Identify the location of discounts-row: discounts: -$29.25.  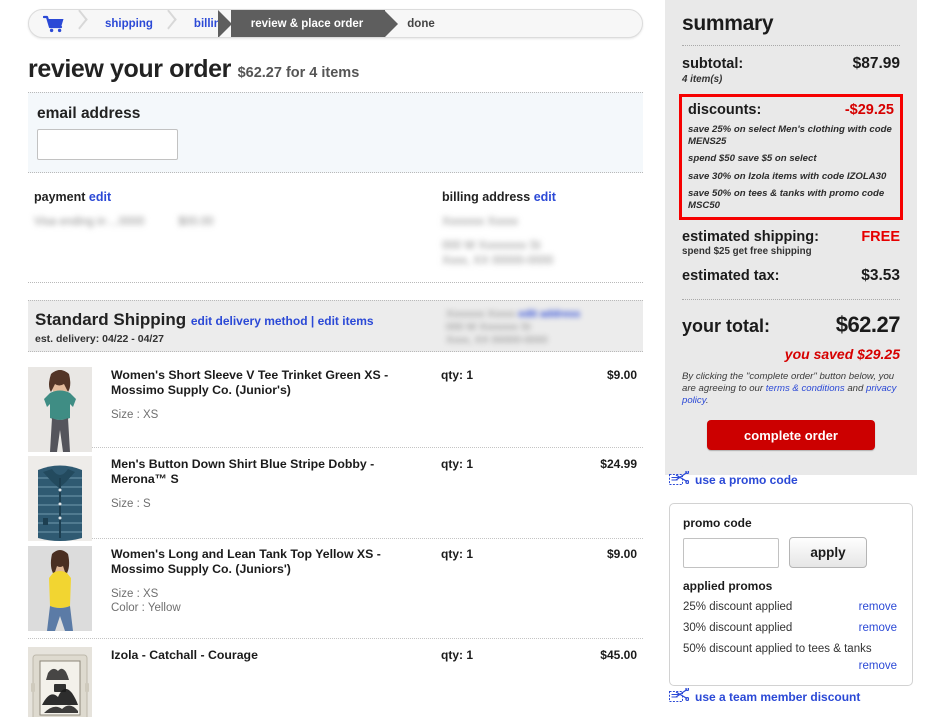
(791, 110).